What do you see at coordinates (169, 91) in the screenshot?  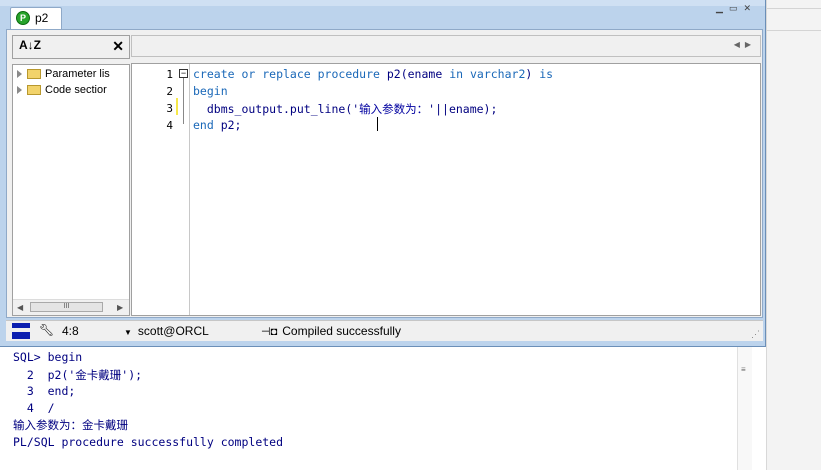 I see `line-number: 2` at bounding box center [169, 91].